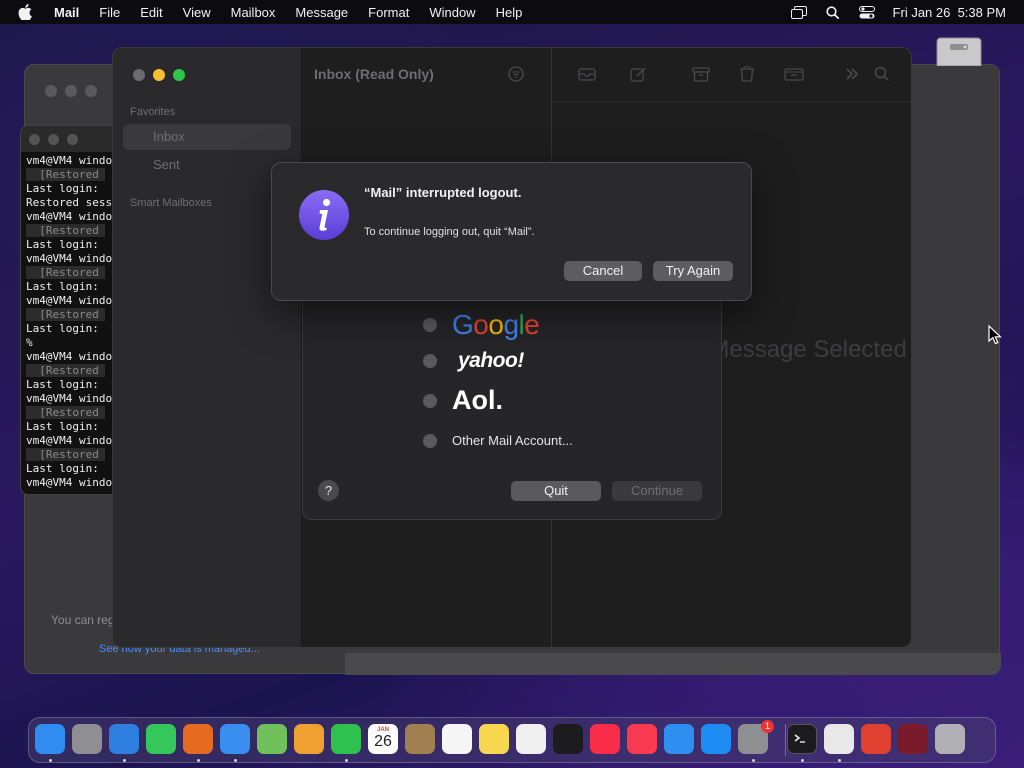 The image size is (1024, 768). Describe the element at coordinates (794, 74) in the screenshot. I see `junk-icon` at that location.